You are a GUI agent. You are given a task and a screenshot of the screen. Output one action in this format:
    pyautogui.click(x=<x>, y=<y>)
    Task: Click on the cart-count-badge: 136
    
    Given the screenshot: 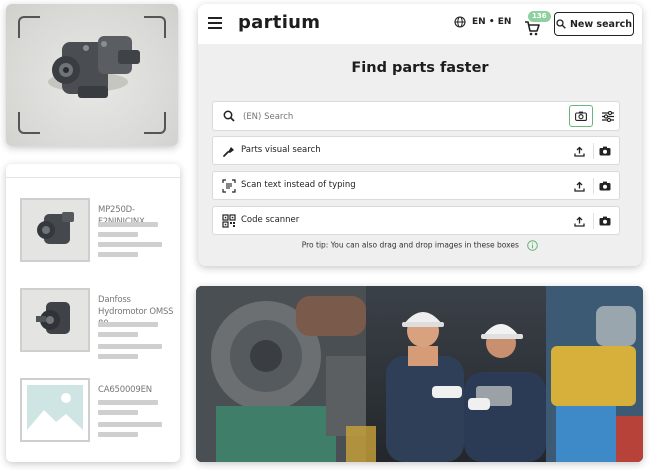 What is the action you would take?
    pyautogui.click(x=539, y=16)
    